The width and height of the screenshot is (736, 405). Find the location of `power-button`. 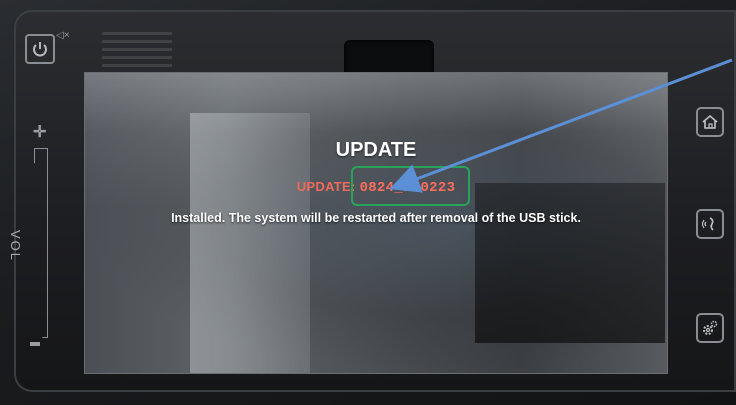

power-button is located at coordinates (40, 49).